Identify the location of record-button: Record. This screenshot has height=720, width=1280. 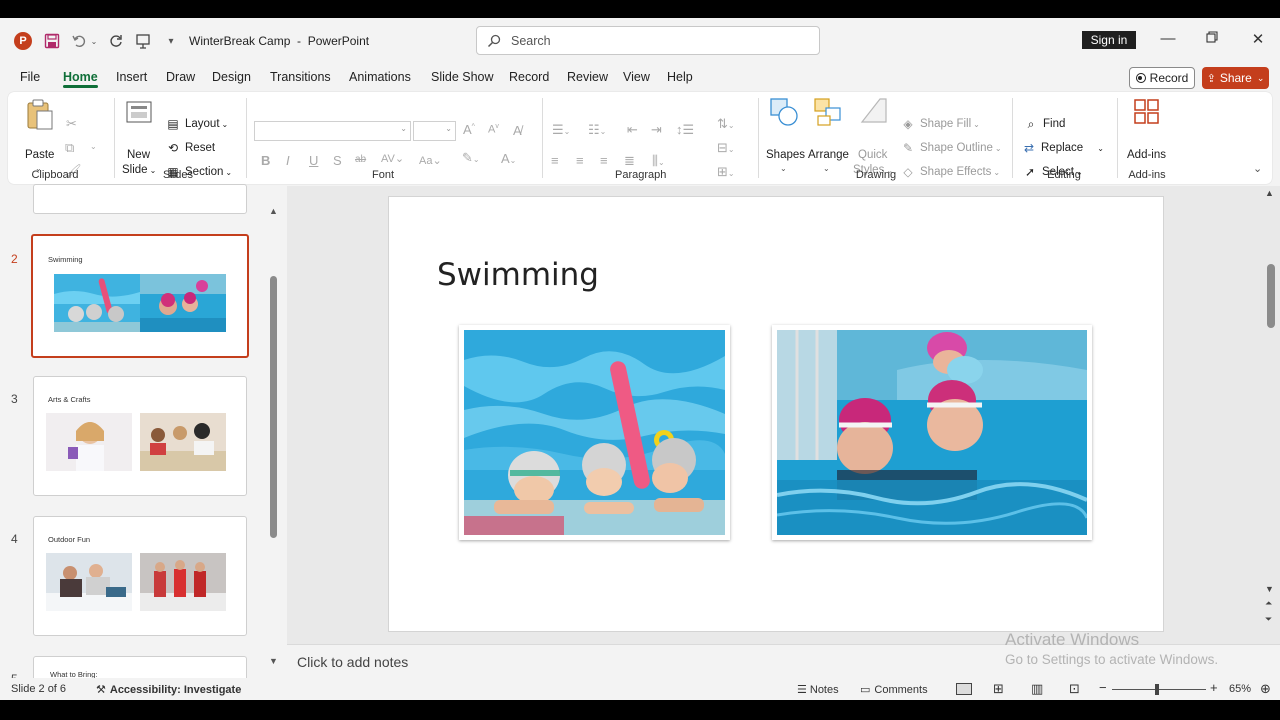
(1162, 78).